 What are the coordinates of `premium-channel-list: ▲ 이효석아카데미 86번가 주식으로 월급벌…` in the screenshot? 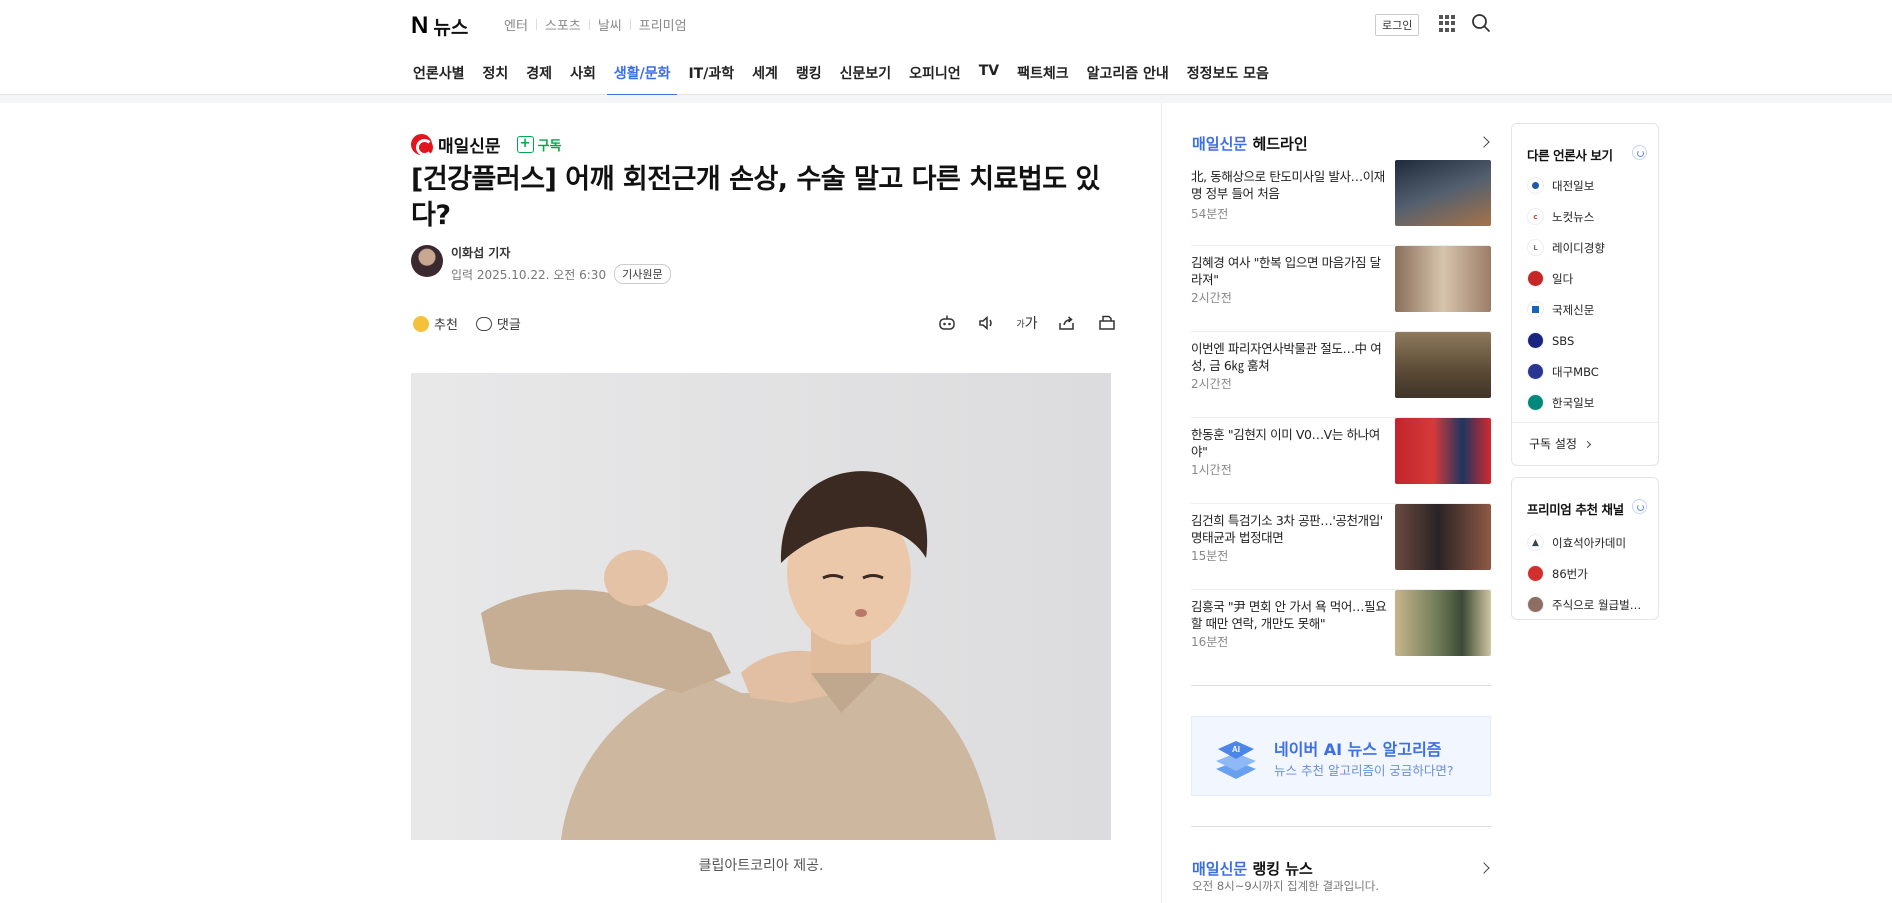 It's located at (1584, 573).